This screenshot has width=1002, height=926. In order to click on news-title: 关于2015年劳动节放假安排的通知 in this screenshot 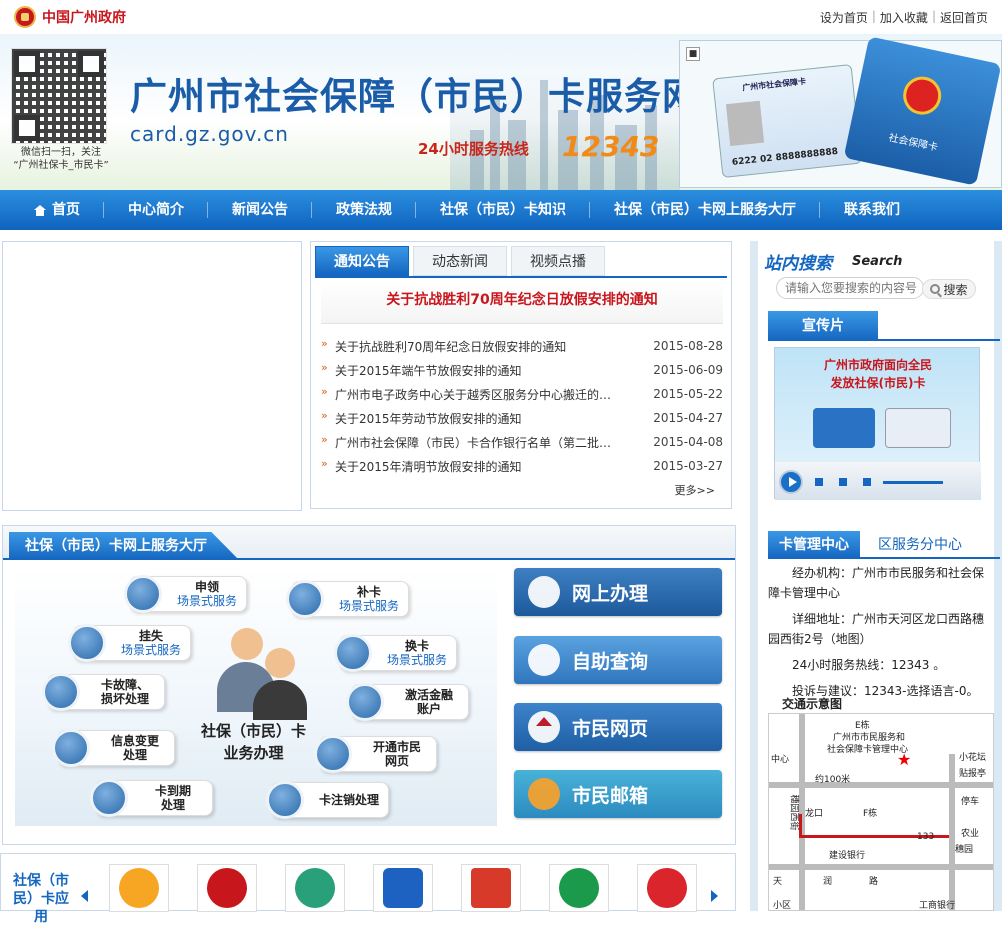, I will do `click(471, 418)`.